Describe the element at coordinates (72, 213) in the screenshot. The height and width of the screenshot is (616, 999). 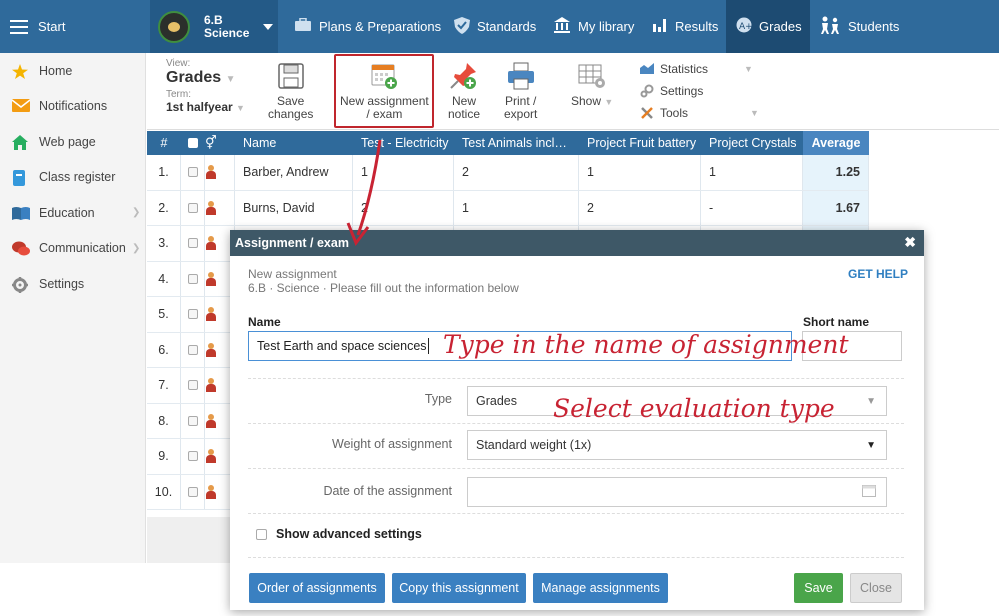
I see `sidebar-item-education: Education ❯` at that location.